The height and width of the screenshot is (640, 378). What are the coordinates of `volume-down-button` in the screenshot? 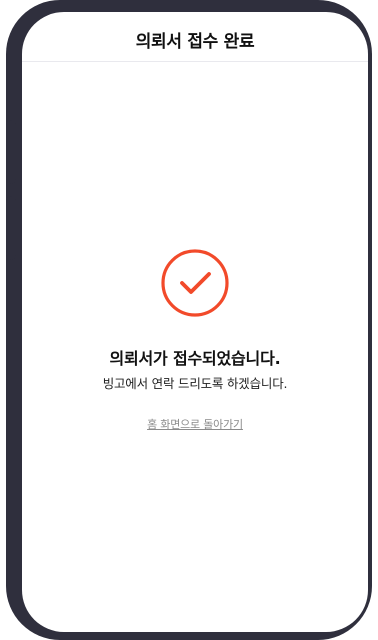 It's located at (11, 228).